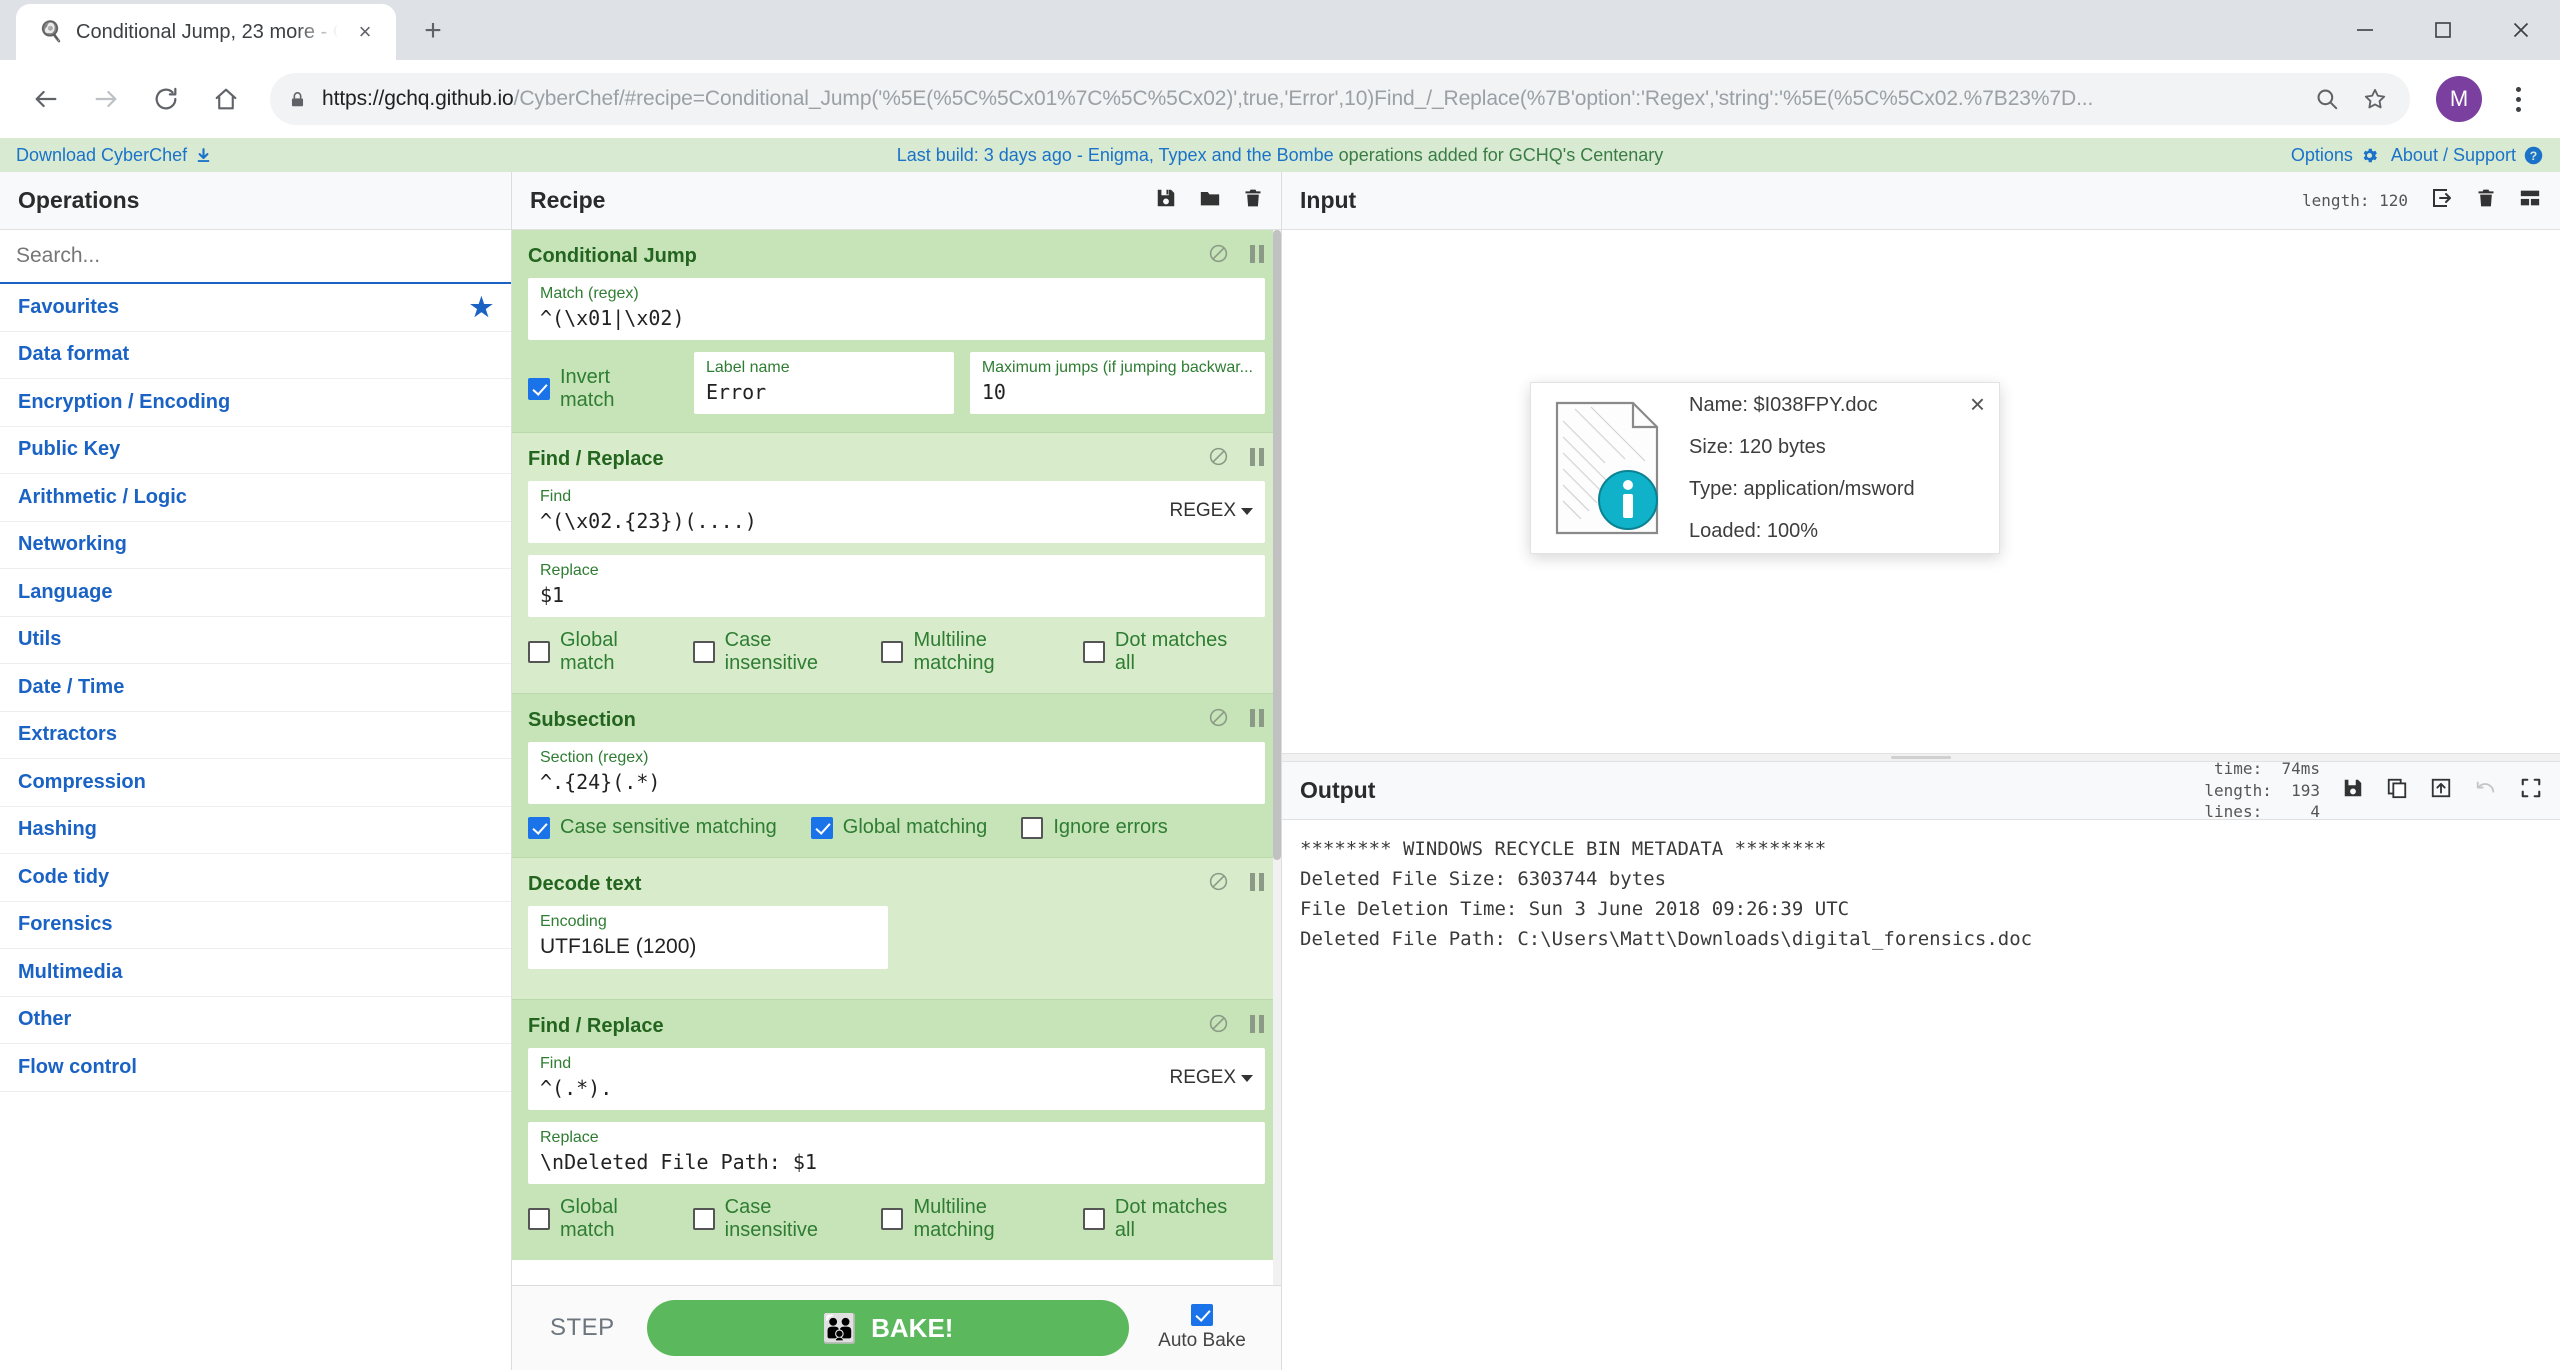  Describe the element at coordinates (255, 688) in the screenshot. I see `operations-category: Date / Time` at that location.